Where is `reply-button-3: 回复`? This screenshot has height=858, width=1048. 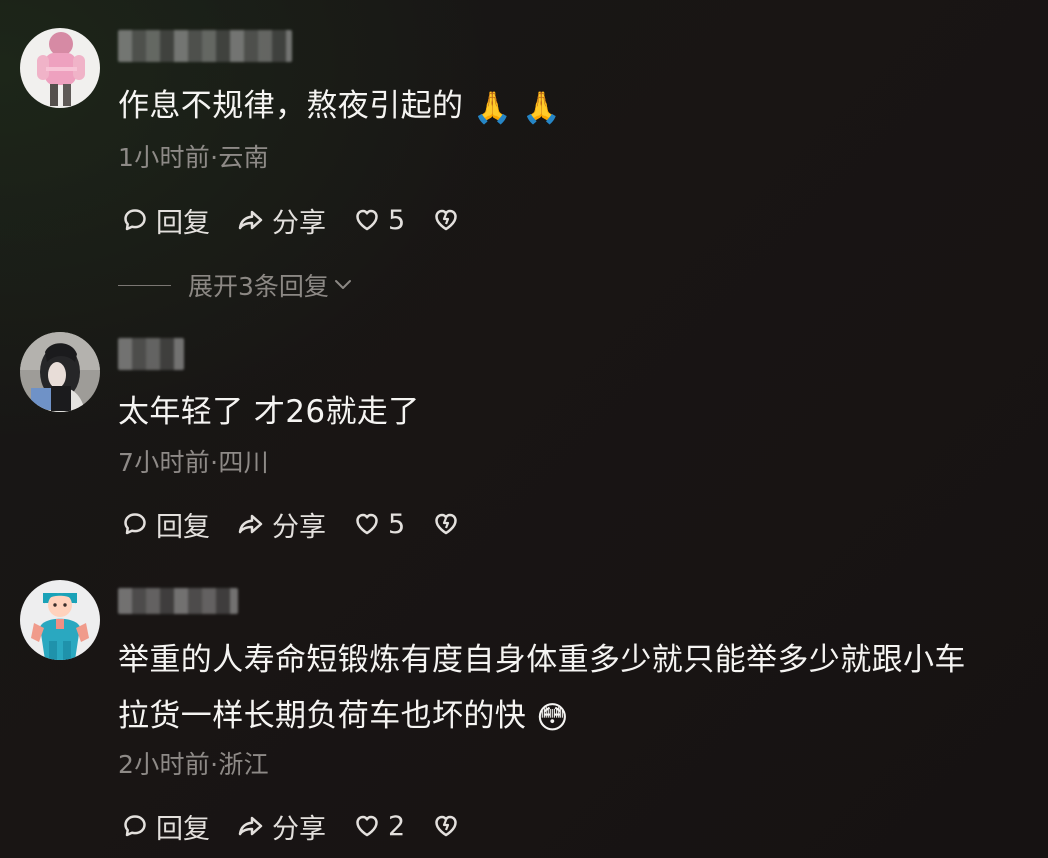
reply-button-3: 回复 is located at coordinates (164, 826).